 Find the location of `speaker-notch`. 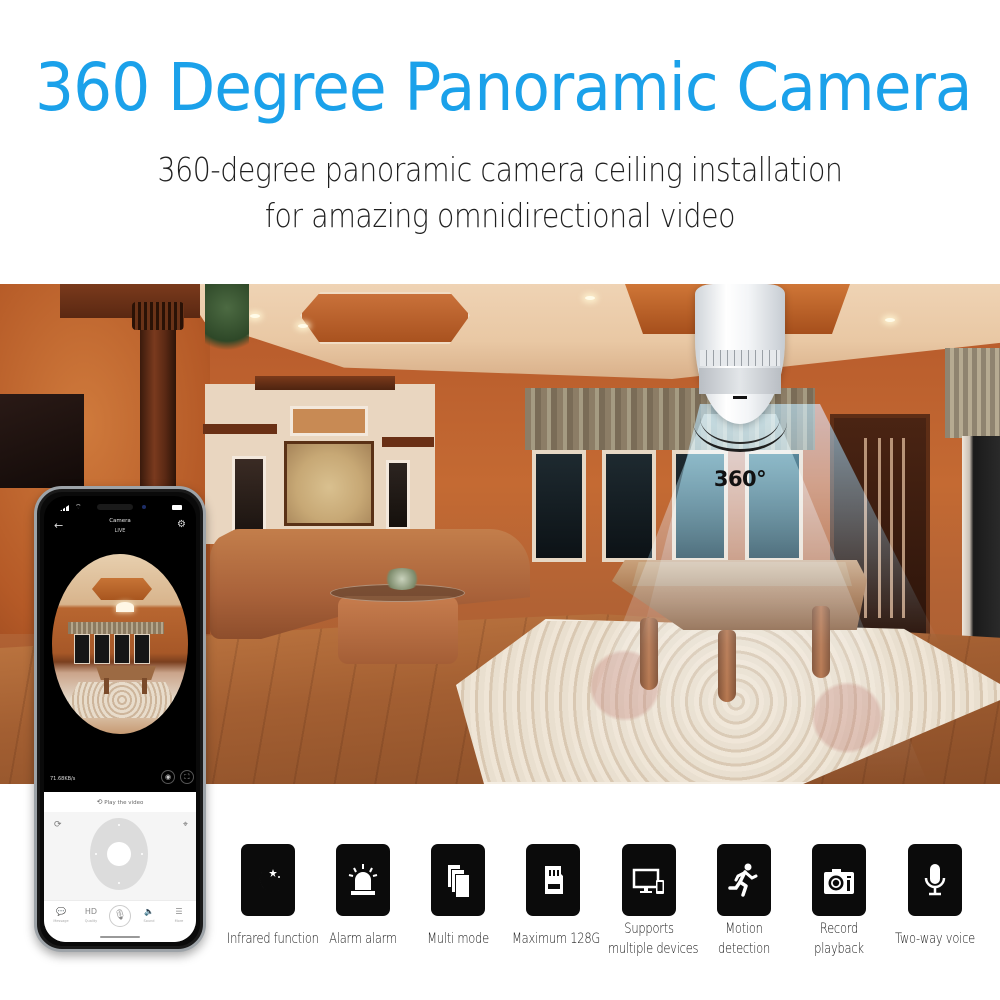

speaker-notch is located at coordinates (115, 507).